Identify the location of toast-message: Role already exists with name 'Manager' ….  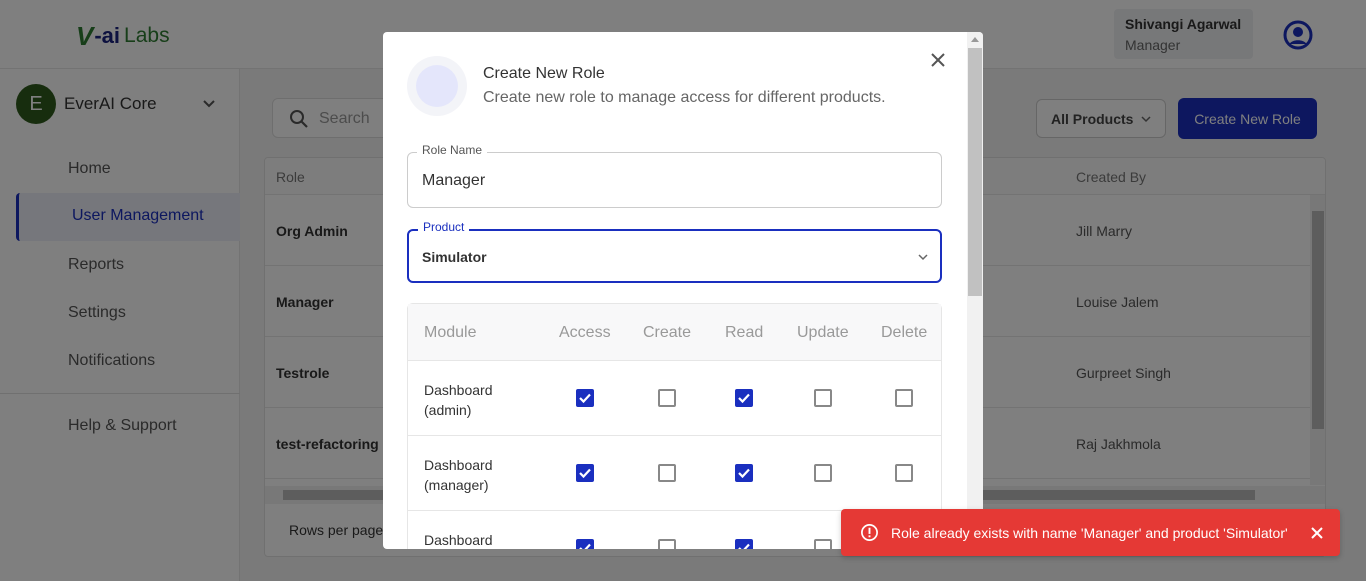
(1089, 533).